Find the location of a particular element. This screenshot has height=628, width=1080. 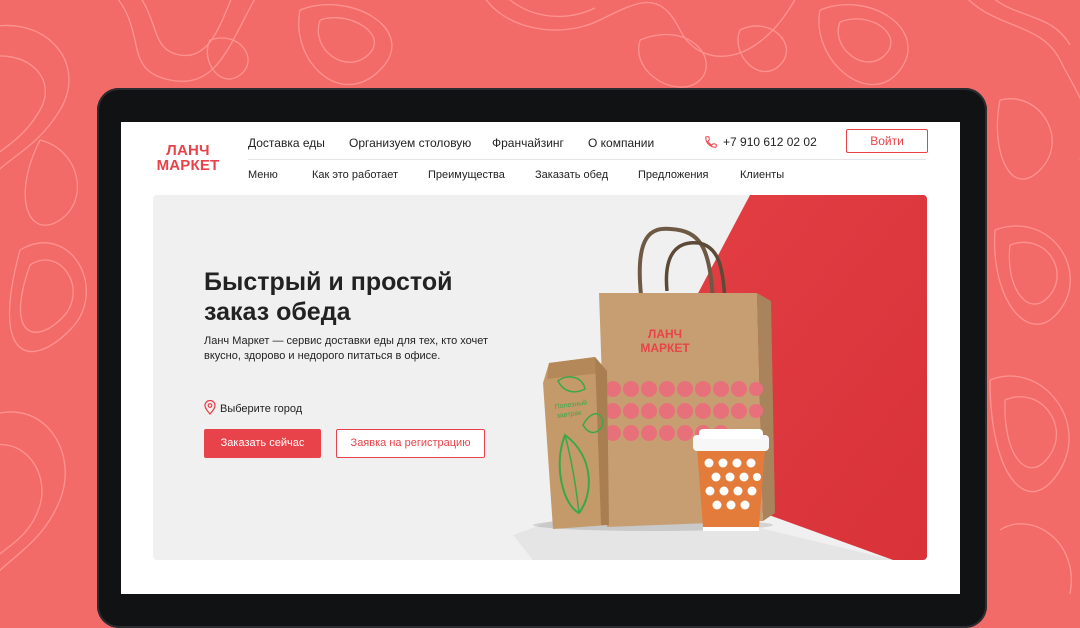

nav-order-lunch: Заказать обед is located at coordinates (571, 175).